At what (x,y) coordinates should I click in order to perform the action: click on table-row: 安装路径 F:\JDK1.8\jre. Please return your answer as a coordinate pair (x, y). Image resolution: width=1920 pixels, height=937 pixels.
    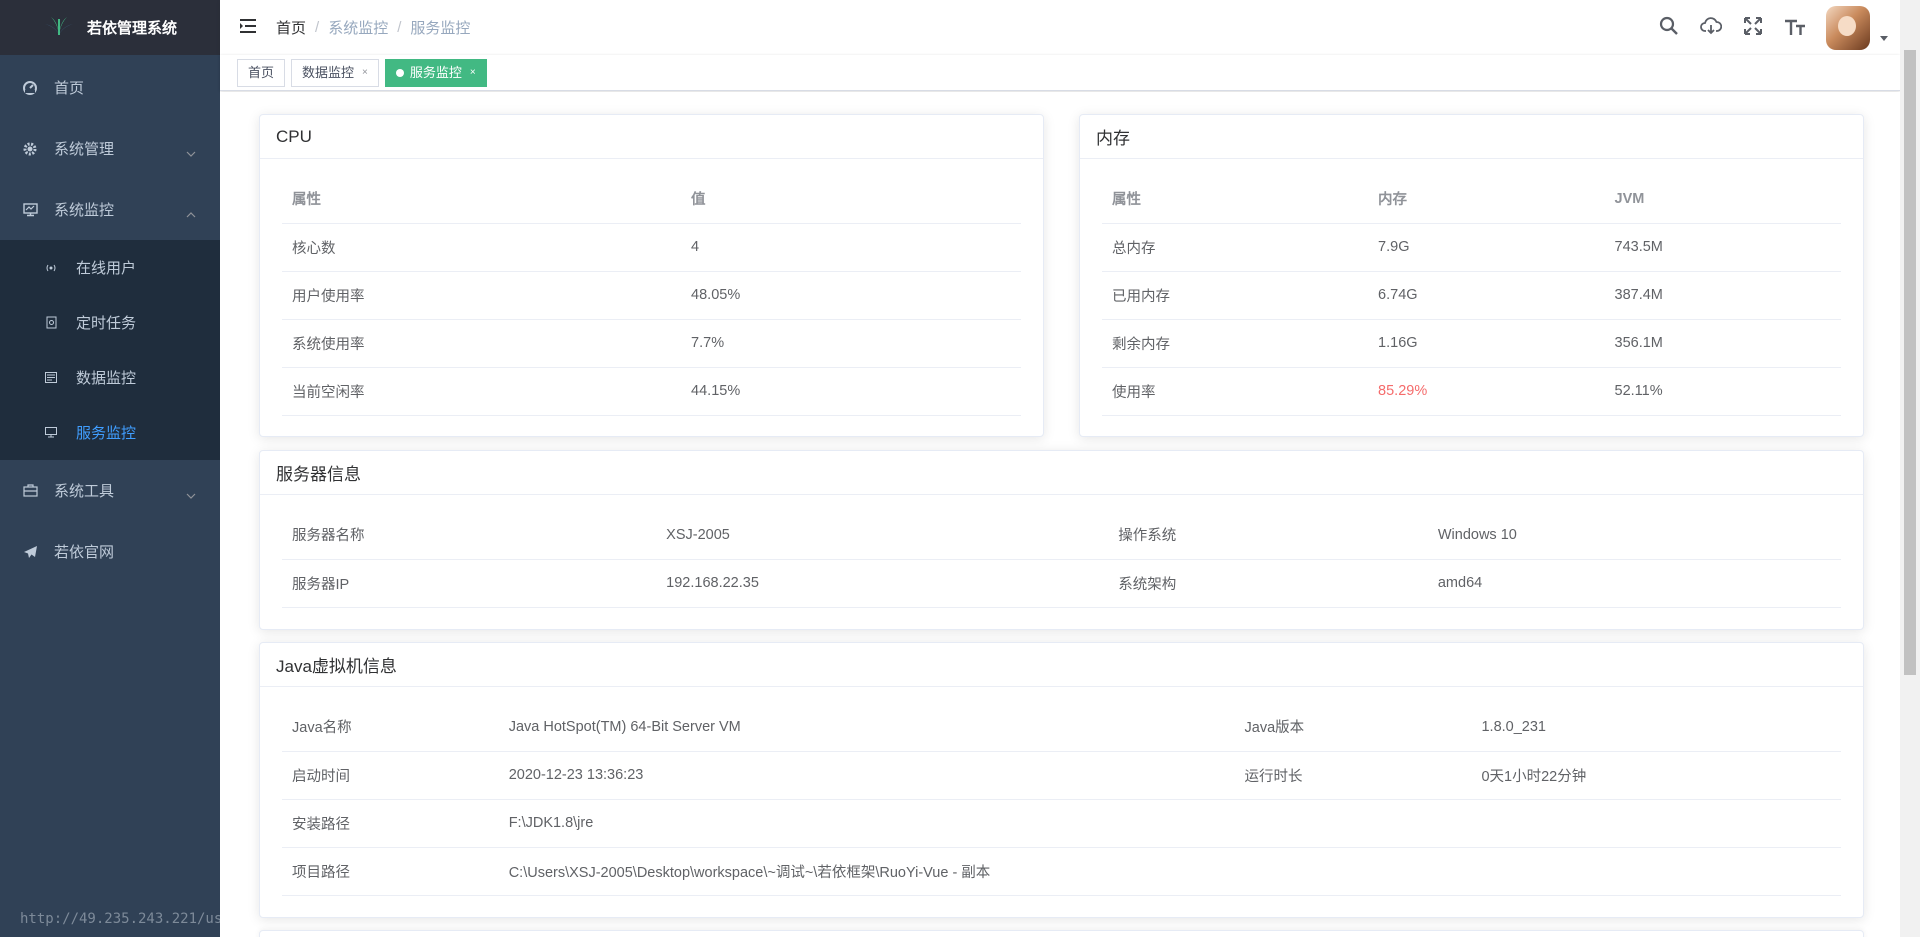
    Looking at the image, I should click on (1061, 823).